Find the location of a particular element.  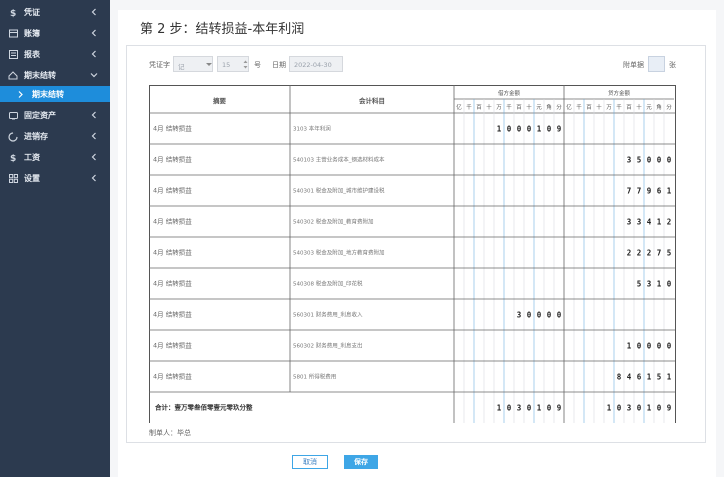

sidebar-item-label: 凭证 is located at coordinates (32, 12).